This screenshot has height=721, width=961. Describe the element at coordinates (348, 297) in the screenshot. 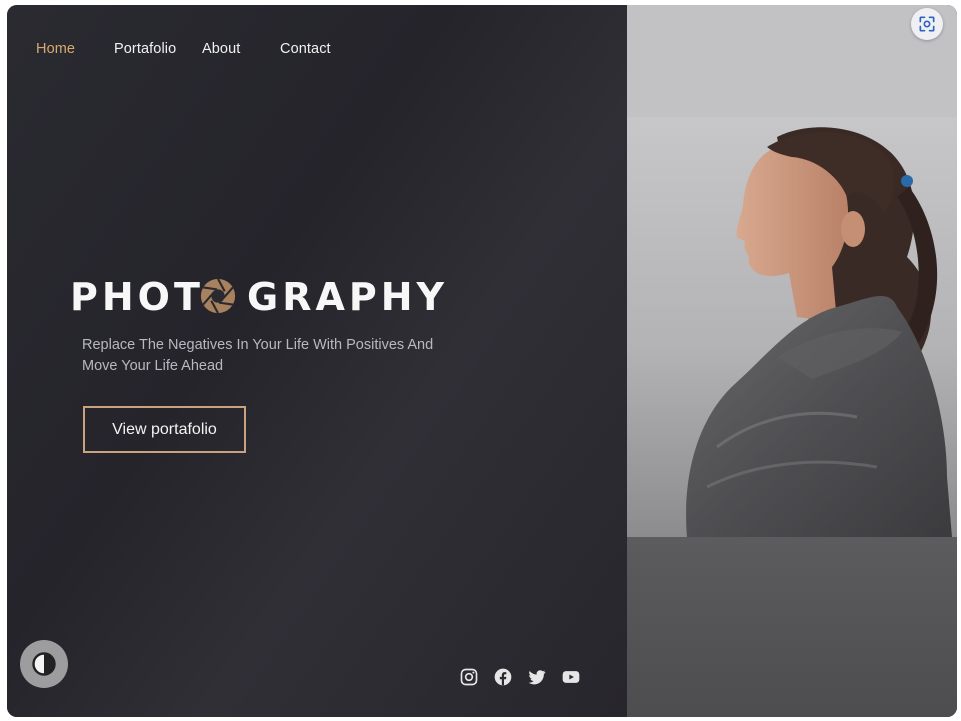

I see `hero-title-right: GRAPHY` at that location.